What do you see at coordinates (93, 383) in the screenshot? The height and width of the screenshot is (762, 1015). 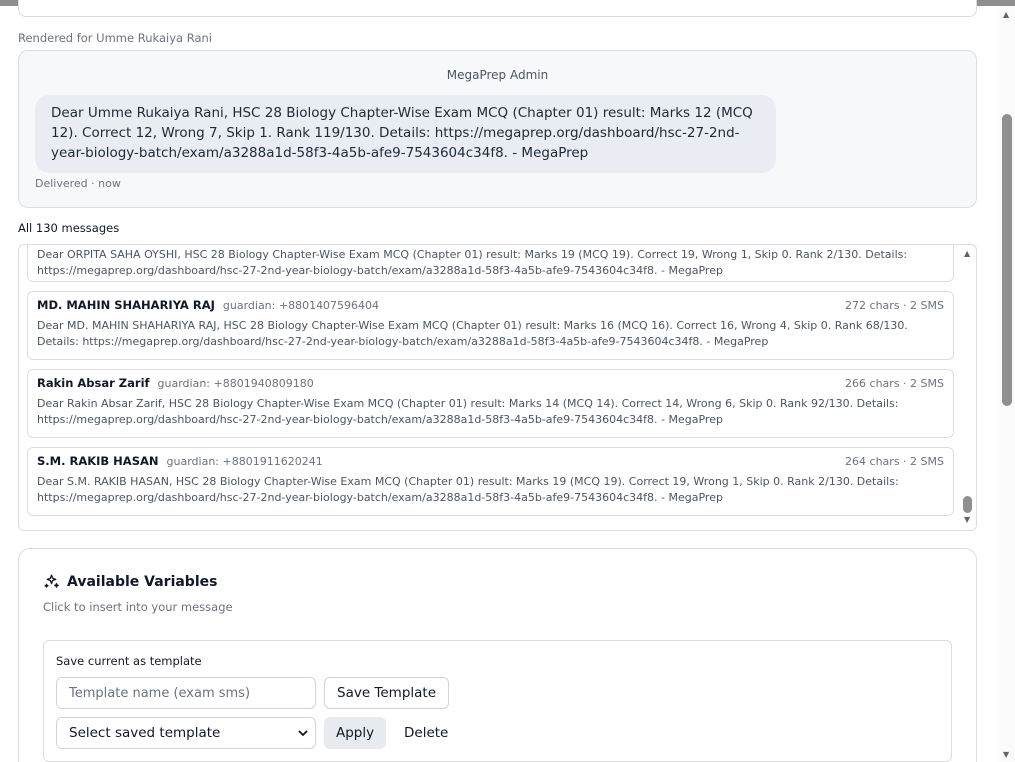 I see `student-name: Rakin Absar Zarif` at bounding box center [93, 383].